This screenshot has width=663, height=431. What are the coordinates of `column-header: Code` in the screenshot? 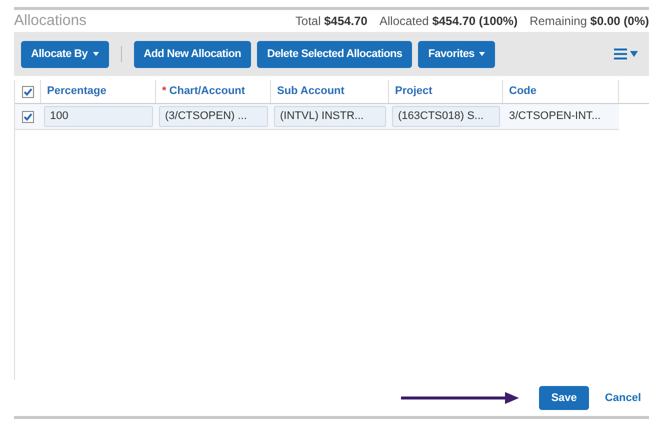 It's located at (561, 91).